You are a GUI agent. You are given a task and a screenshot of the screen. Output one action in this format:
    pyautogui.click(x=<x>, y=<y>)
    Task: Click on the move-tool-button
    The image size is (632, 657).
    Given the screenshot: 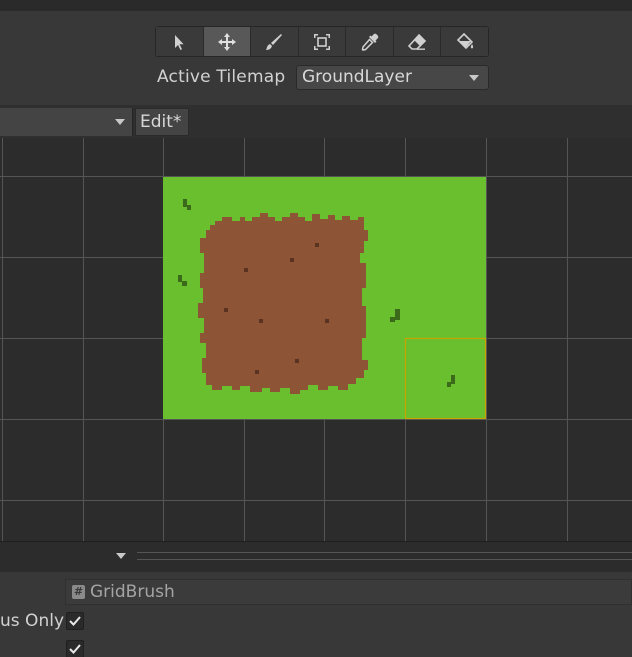 What is the action you would take?
    pyautogui.click(x=227, y=41)
    